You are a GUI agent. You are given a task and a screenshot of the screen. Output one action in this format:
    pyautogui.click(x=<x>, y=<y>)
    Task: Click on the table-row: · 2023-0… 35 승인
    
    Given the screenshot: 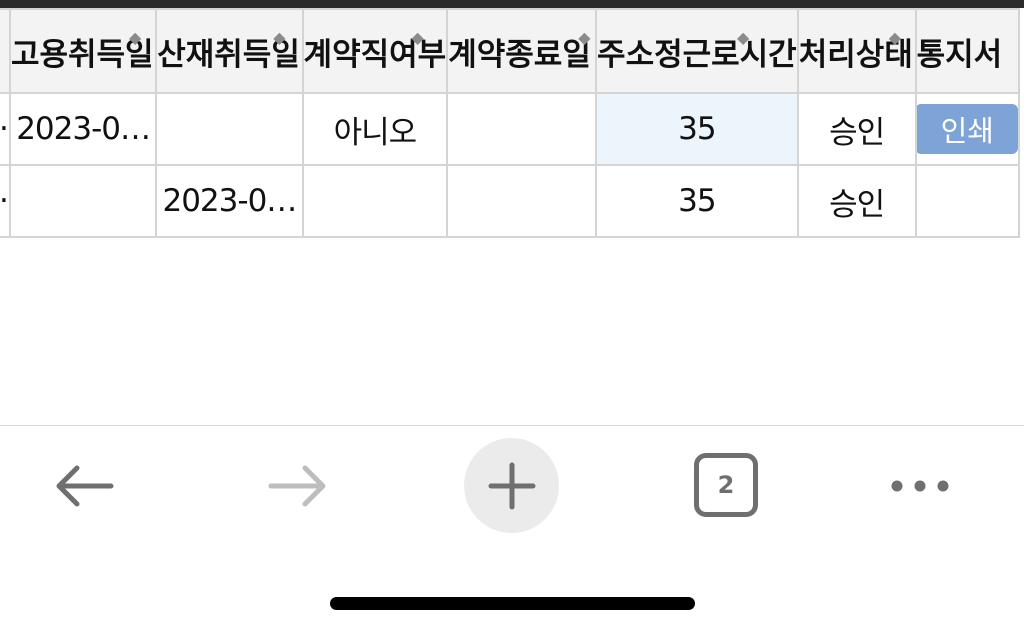 What is the action you would take?
    pyautogui.click(x=510, y=201)
    